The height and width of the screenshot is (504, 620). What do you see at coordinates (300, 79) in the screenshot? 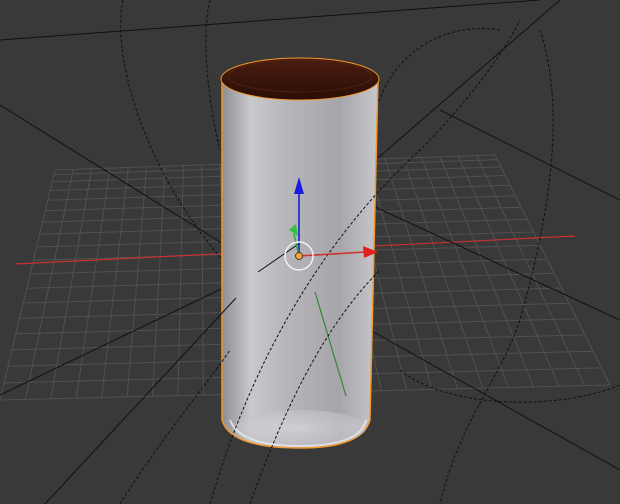
I see `cylinder-top-cap` at bounding box center [300, 79].